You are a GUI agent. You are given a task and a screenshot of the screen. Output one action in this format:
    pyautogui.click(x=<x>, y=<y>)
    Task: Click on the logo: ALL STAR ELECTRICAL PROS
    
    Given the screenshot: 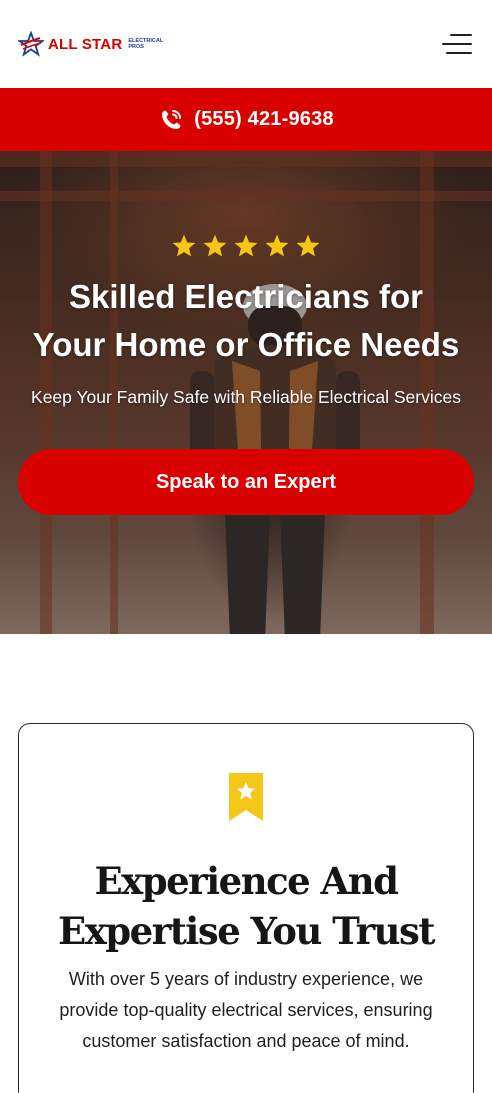 What is the action you would take?
    pyautogui.click(x=90, y=44)
    